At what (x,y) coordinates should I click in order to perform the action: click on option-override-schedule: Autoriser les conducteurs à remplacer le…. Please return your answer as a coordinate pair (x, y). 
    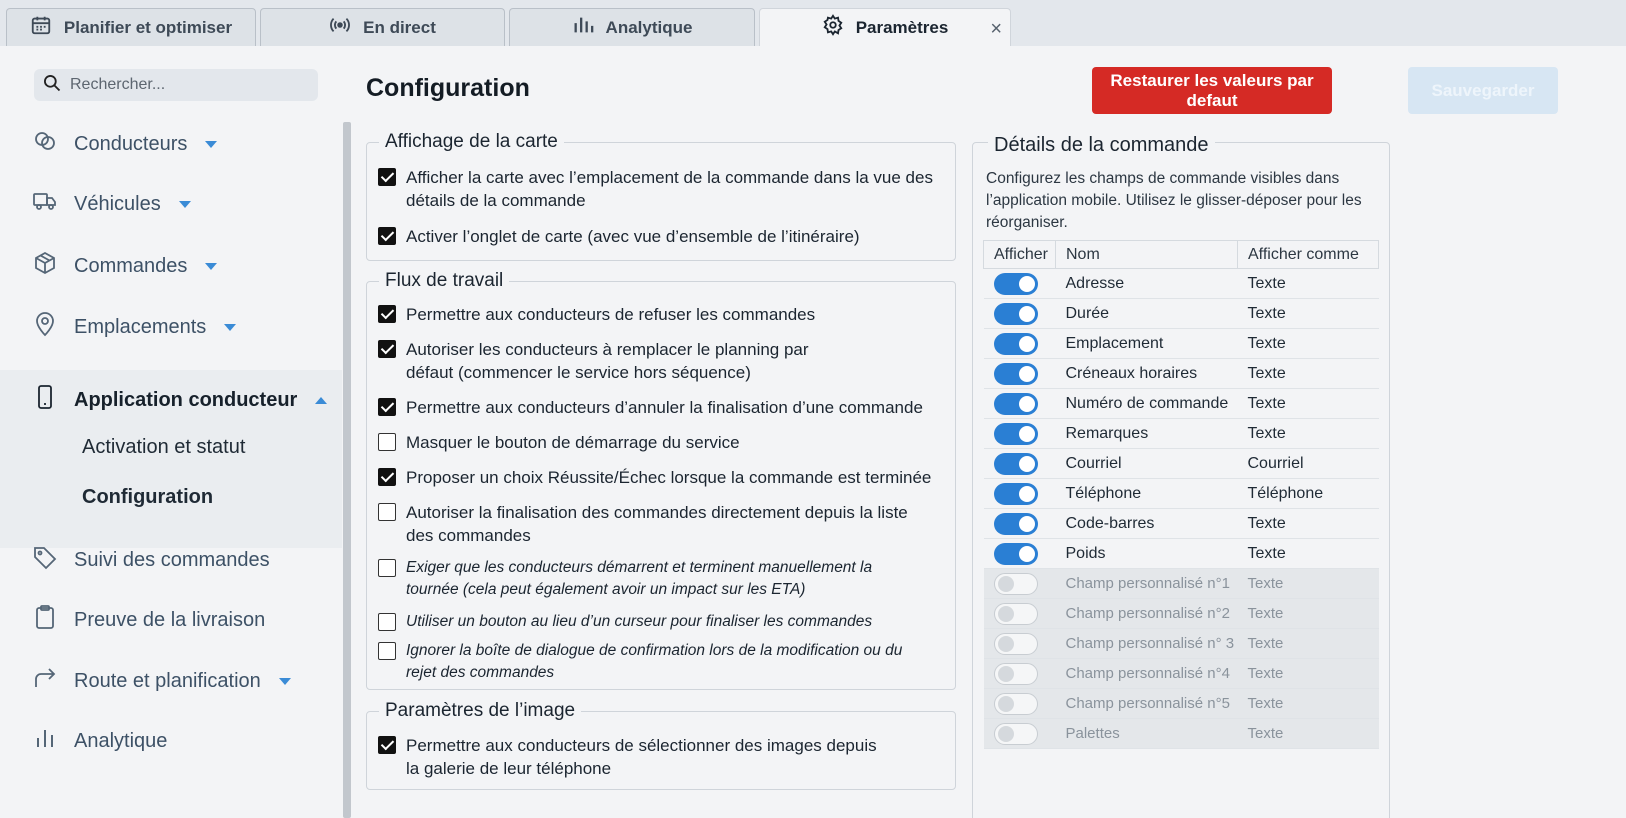
    Looking at the image, I should click on (613, 361).